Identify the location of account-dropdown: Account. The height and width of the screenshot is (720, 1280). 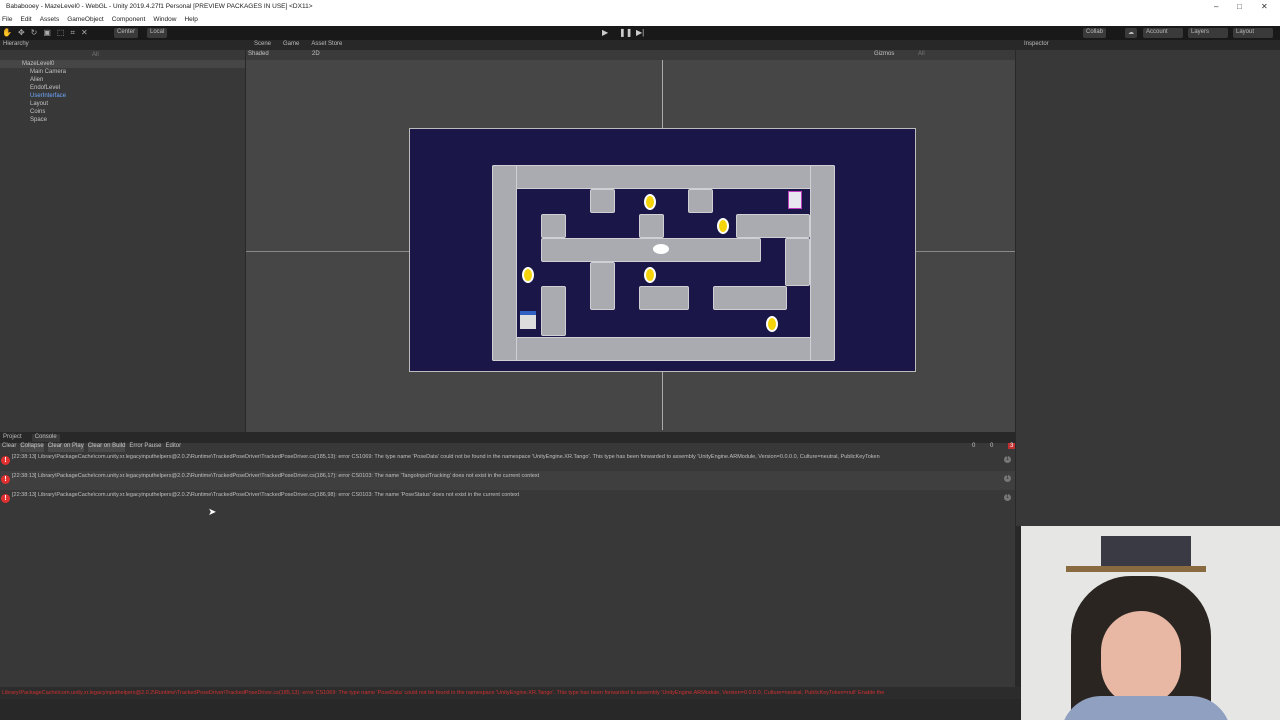
(1163, 33).